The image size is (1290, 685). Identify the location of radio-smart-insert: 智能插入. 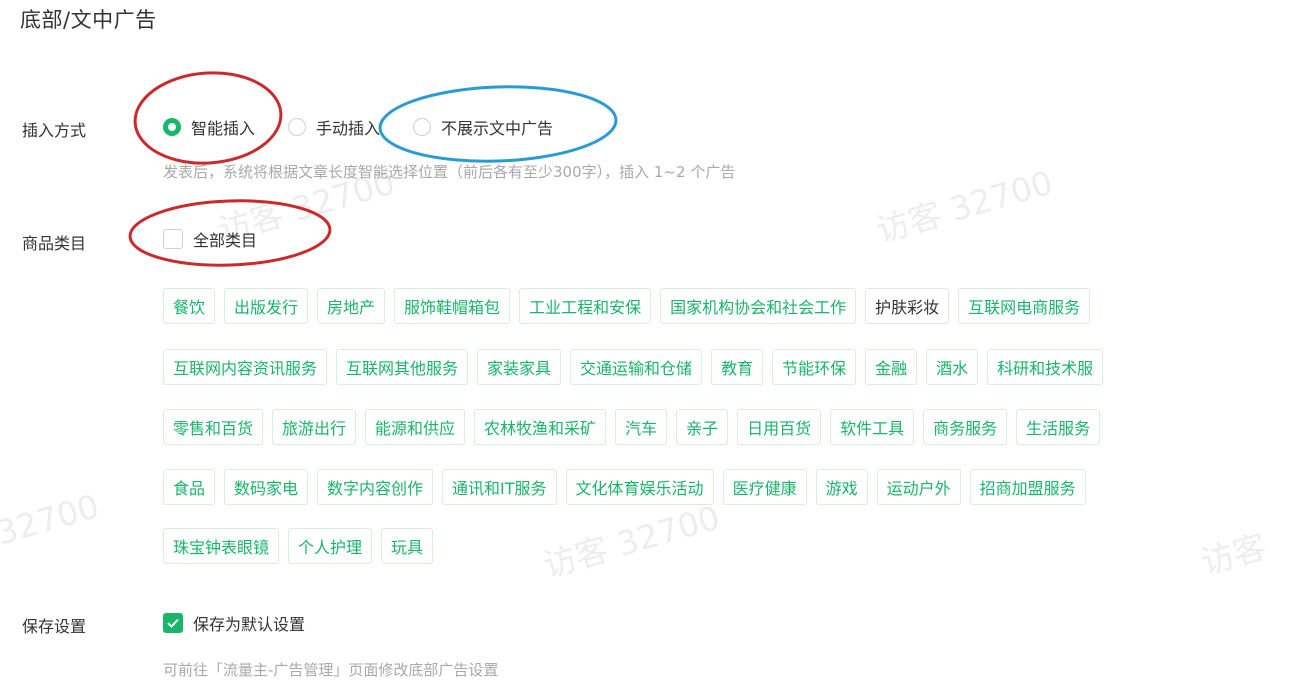
(209, 127).